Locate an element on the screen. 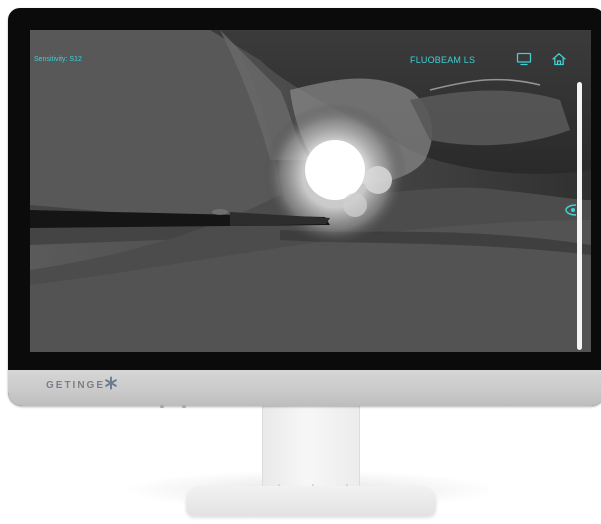 The image size is (601, 524). monitor-stand-base is located at coordinates (311, 501).